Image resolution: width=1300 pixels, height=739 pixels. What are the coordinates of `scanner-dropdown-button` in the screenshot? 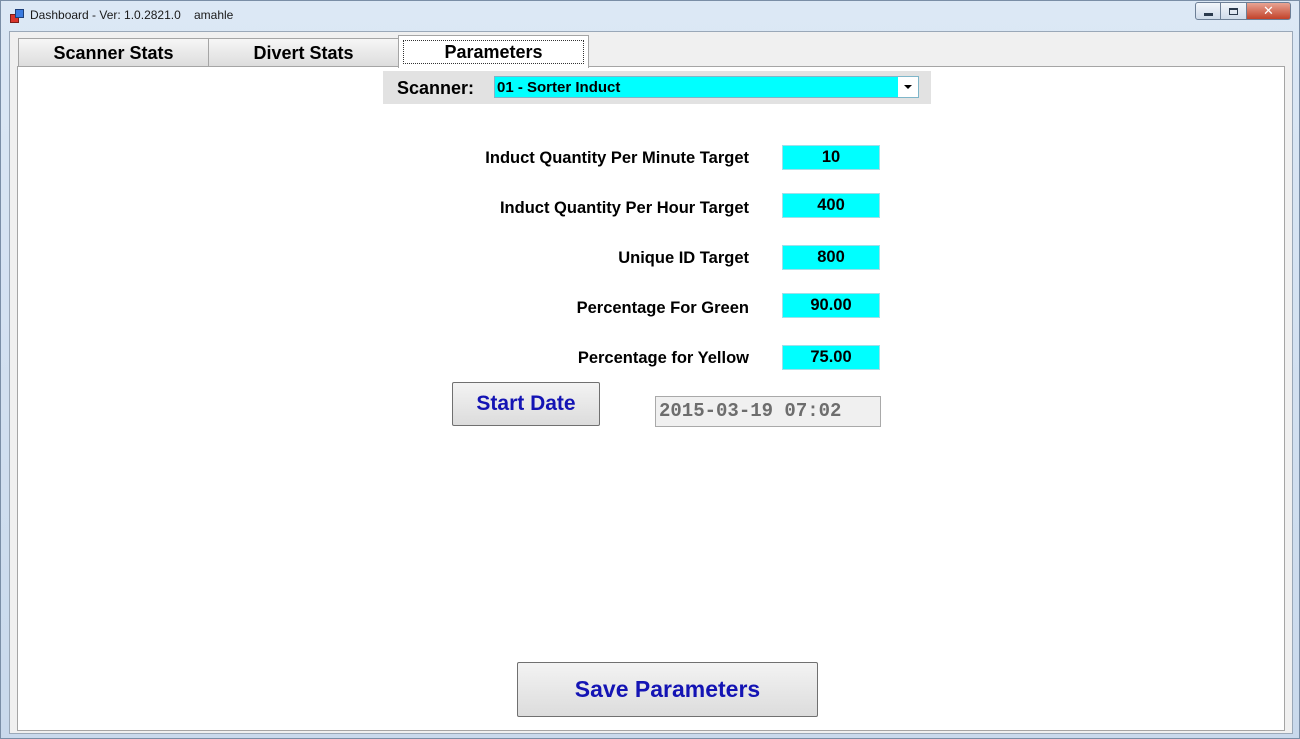 It's located at (908, 87).